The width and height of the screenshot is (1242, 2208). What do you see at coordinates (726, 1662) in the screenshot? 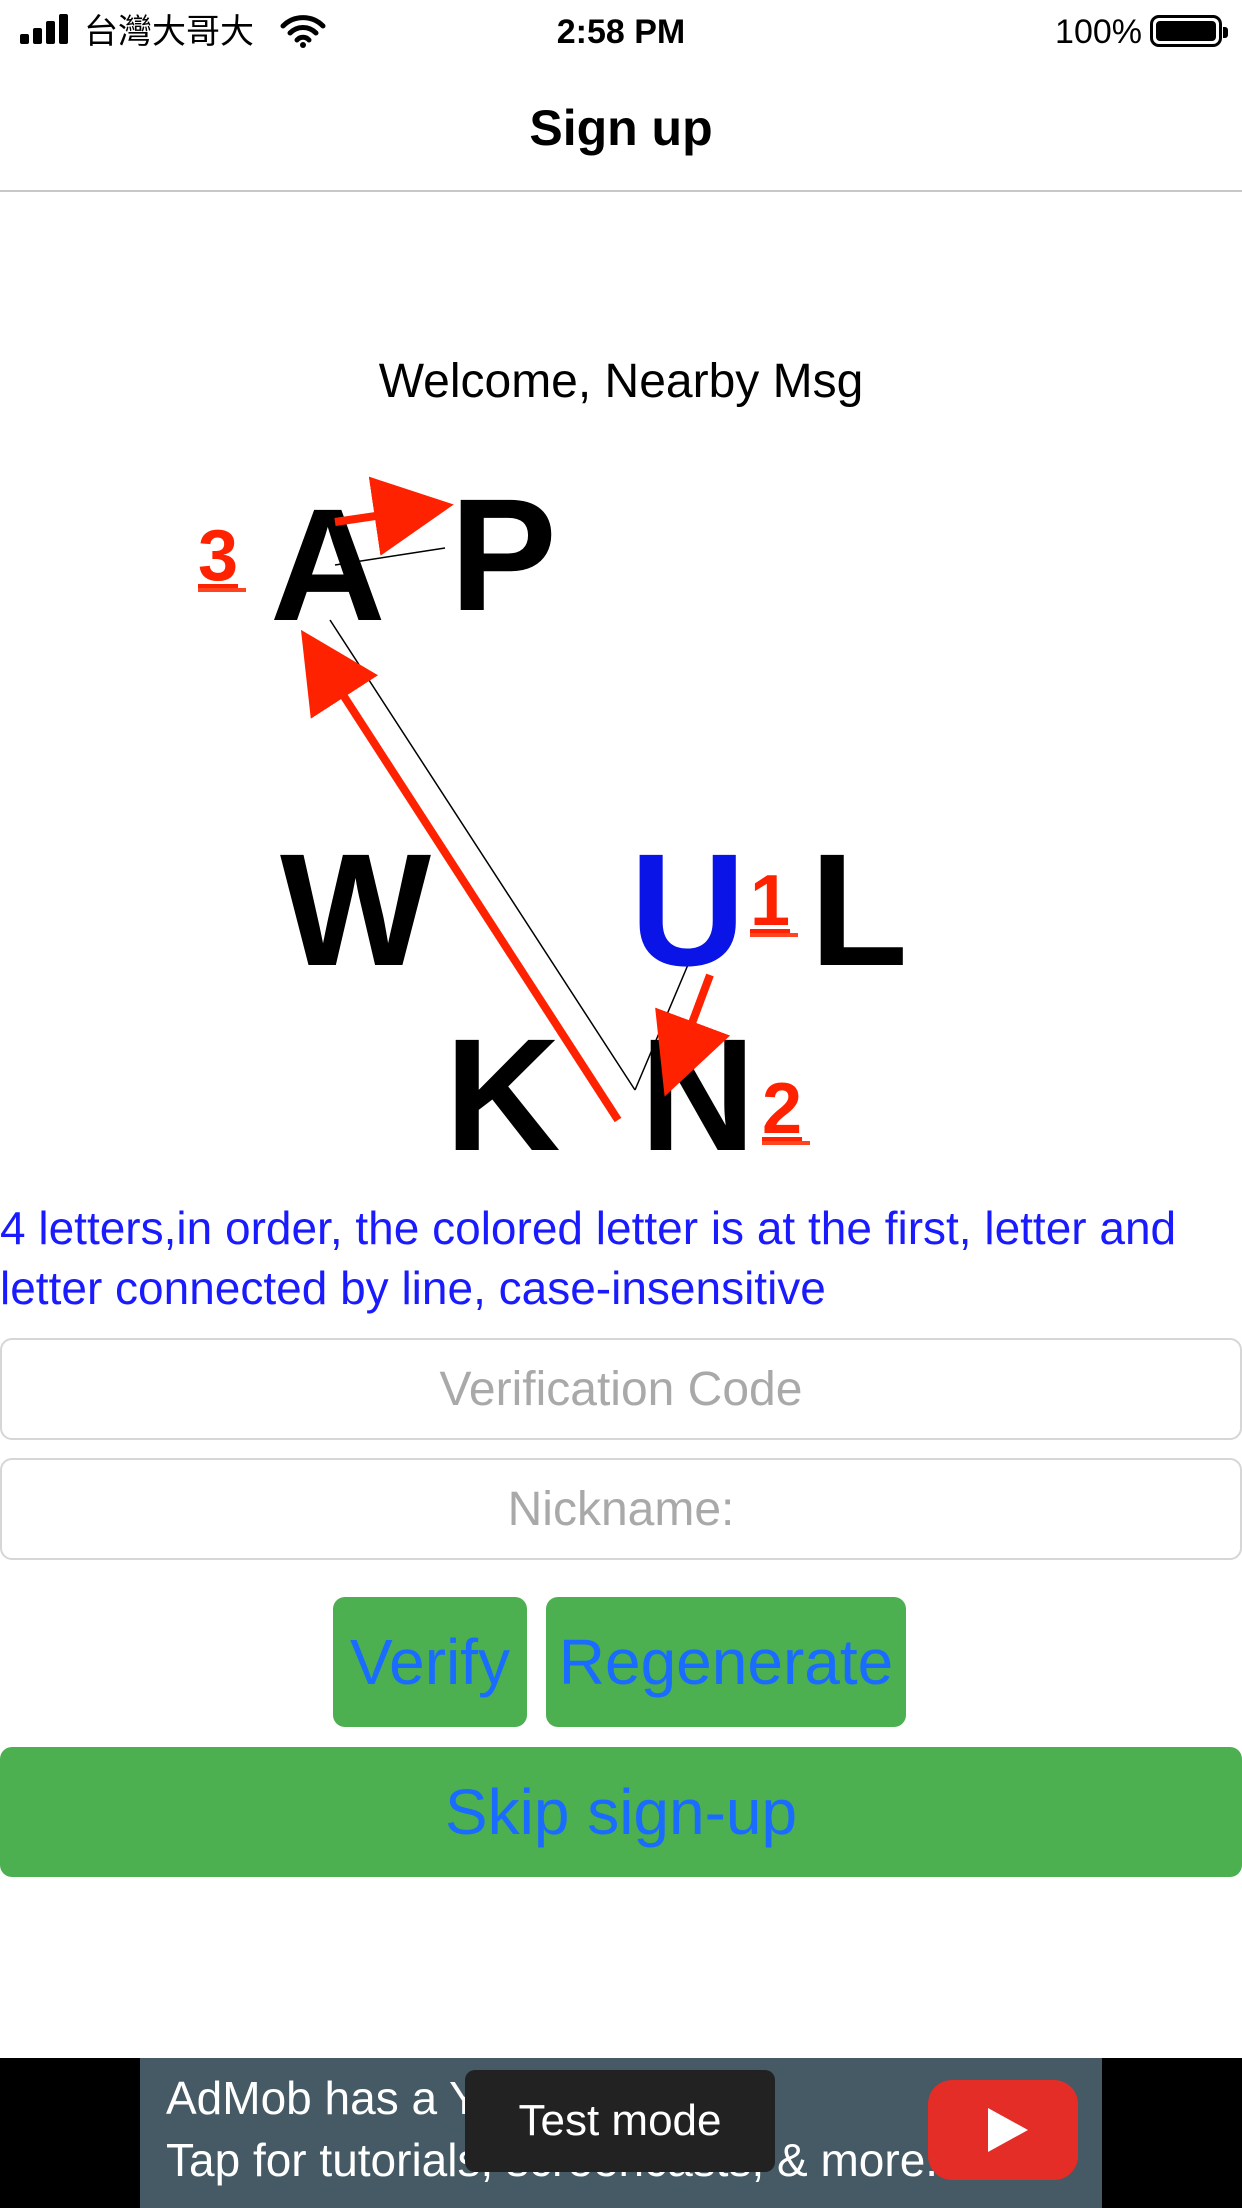
I see `regenerate-button: Regenerate` at bounding box center [726, 1662].